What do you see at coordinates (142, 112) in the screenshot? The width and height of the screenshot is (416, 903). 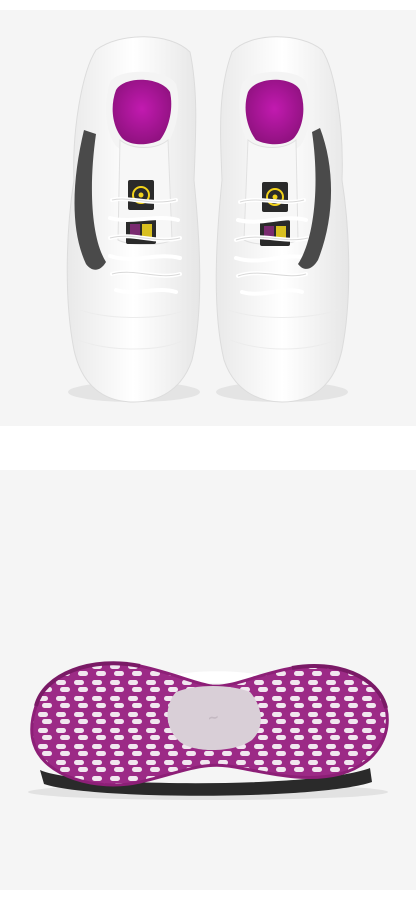 I see `left-shoe-lining` at bounding box center [142, 112].